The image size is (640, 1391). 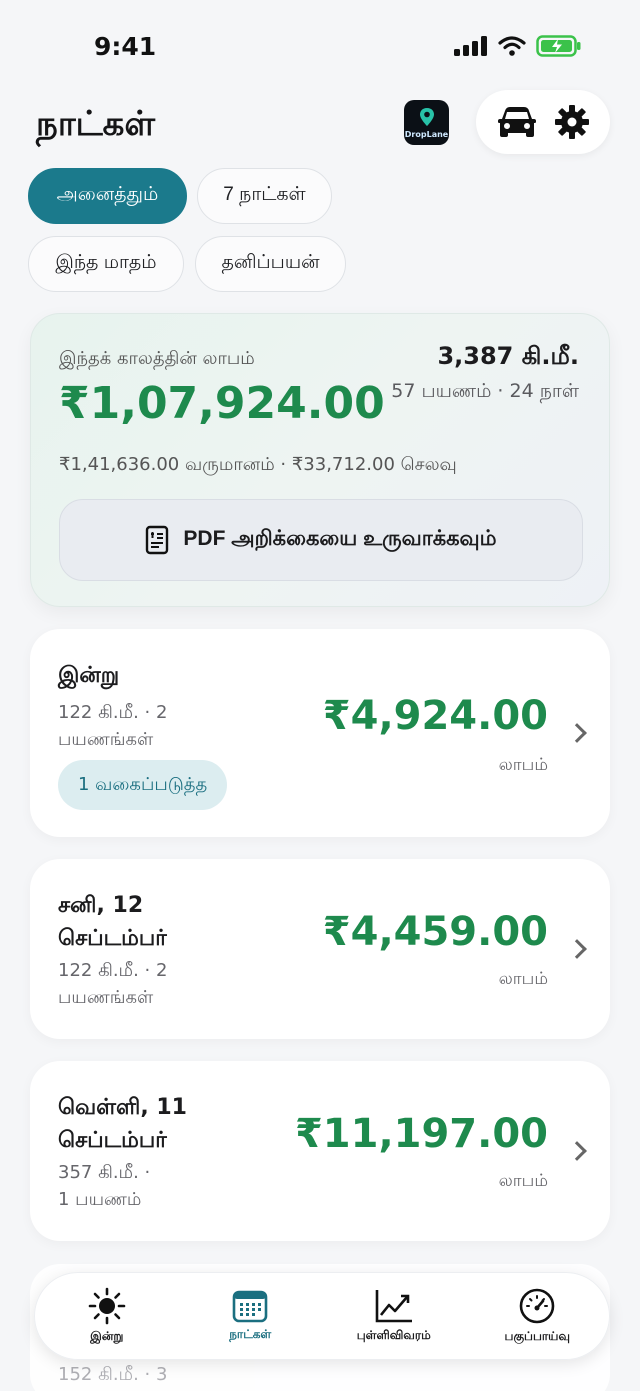 What do you see at coordinates (393, 1306) in the screenshot?
I see `chart-icon` at bounding box center [393, 1306].